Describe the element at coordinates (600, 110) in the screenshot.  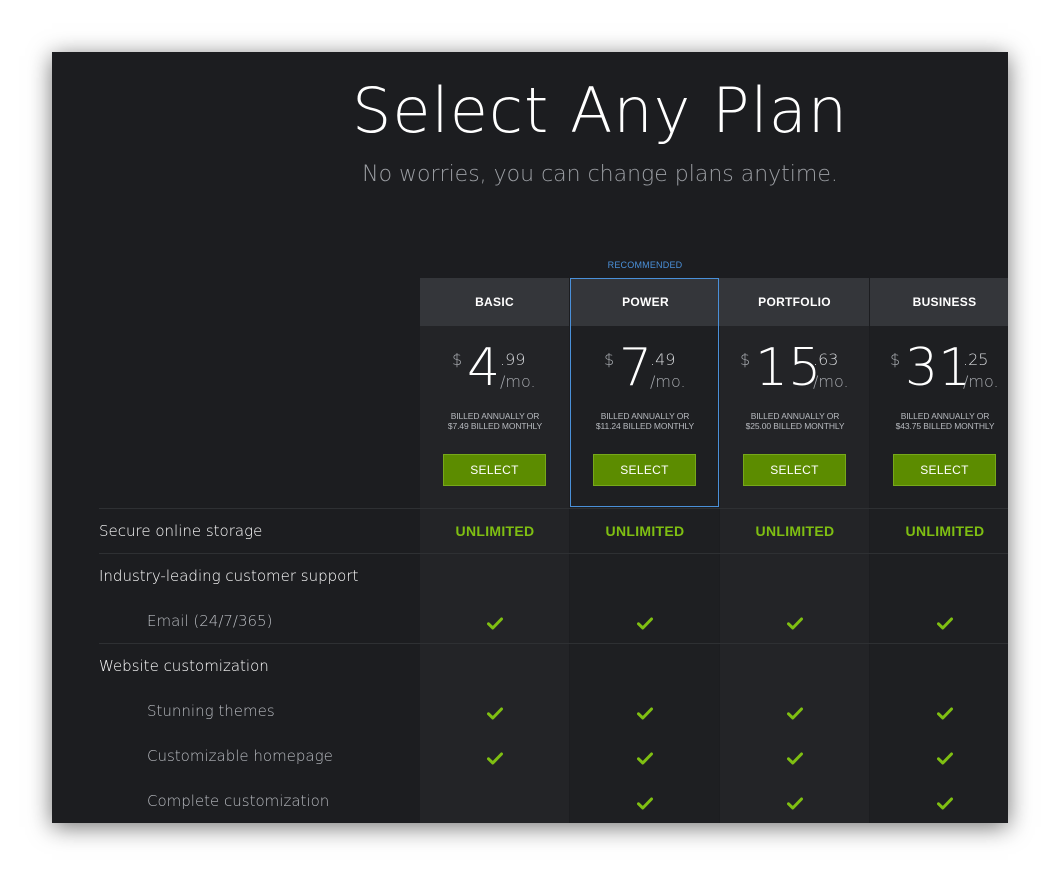
I see `page-title: Select Any Plan` at that location.